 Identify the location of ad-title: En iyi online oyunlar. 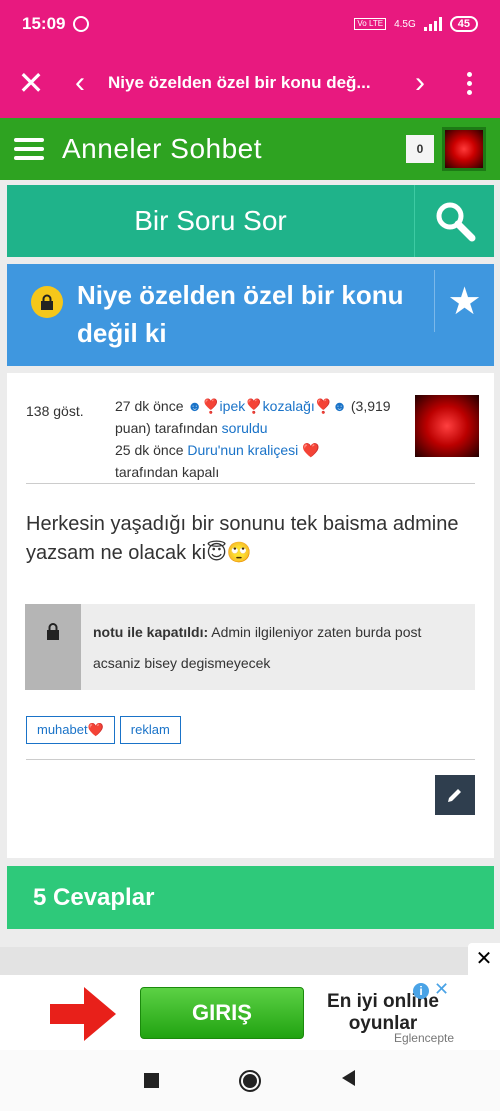
(383, 1013).